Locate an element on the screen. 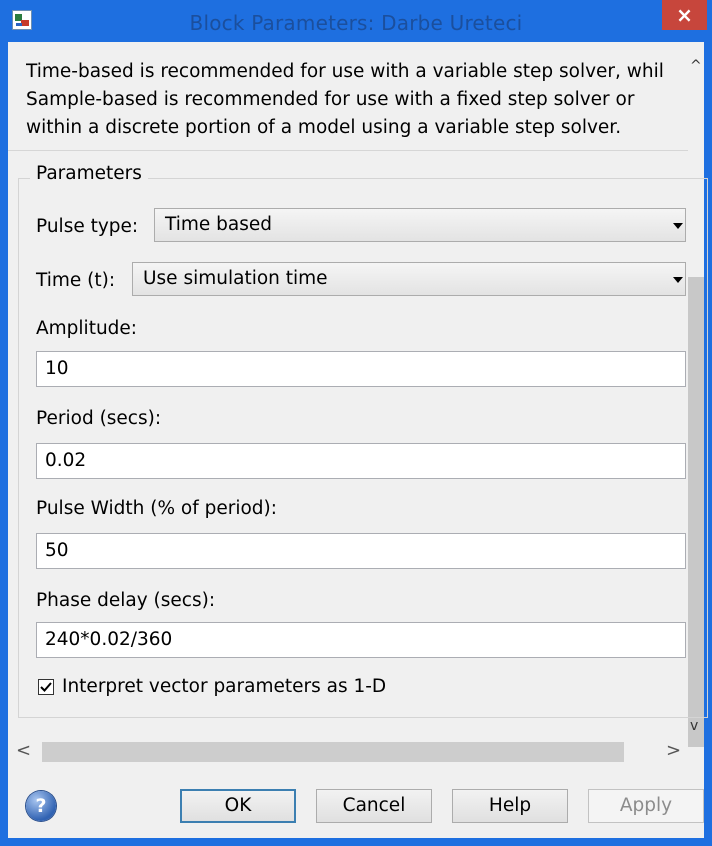 The height and width of the screenshot is (846, 712). ok-button: OK is located at coordinates (238, 806).